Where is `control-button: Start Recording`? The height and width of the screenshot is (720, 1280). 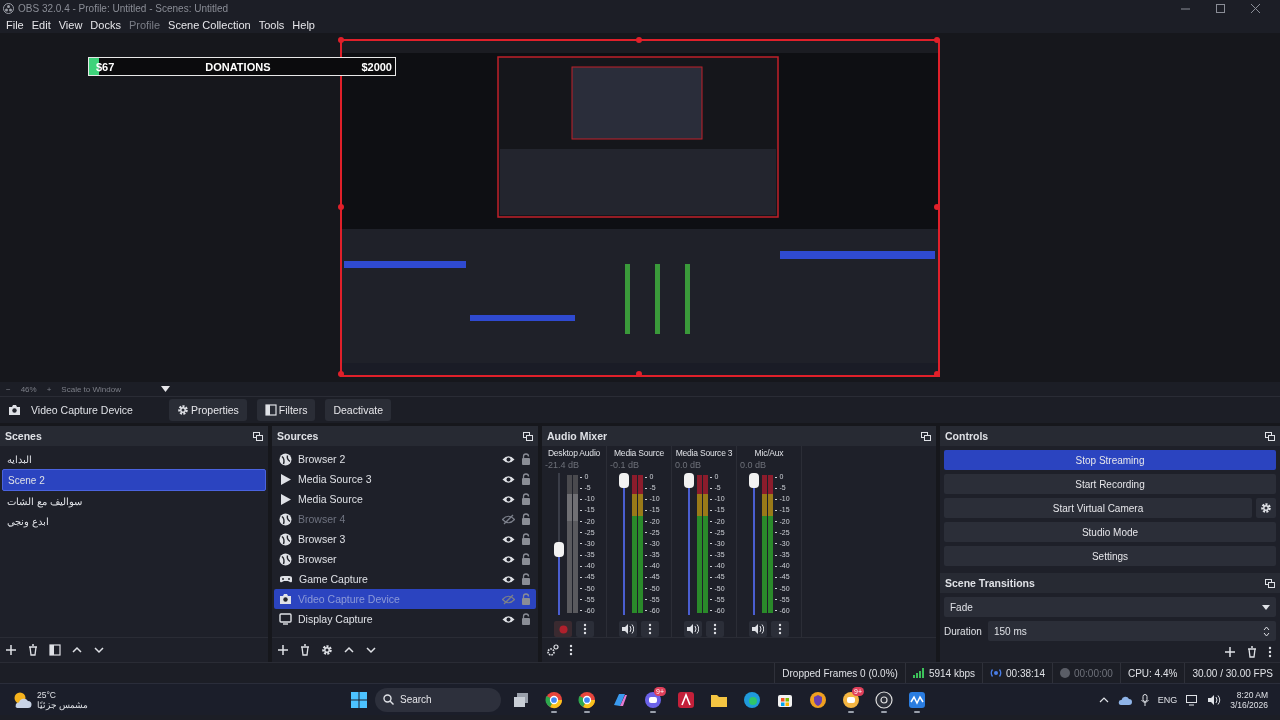 control-button: Start Recording is located at coordinates (1110, 484).